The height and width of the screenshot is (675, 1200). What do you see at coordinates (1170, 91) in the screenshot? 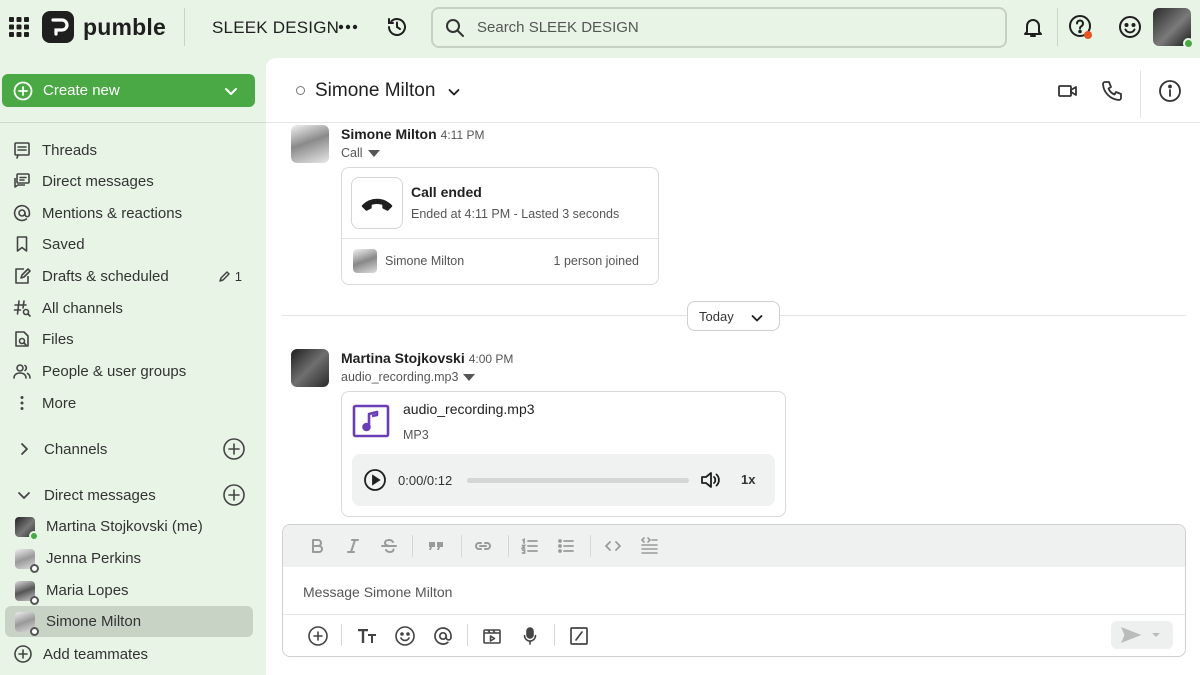
I see `info-icon` at bounding box center [1170, 91].